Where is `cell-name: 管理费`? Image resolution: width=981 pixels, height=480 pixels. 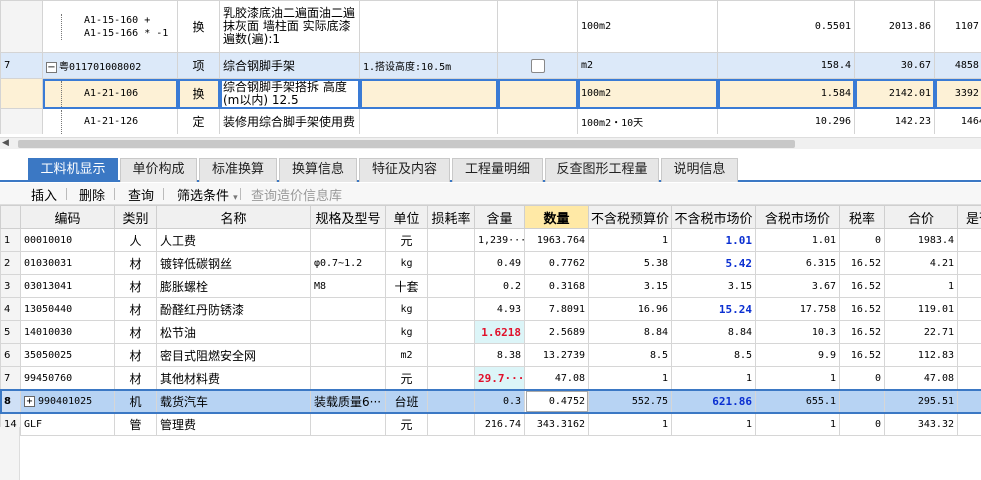 cell-name: 管理费 is located at coordinates (233, 424).